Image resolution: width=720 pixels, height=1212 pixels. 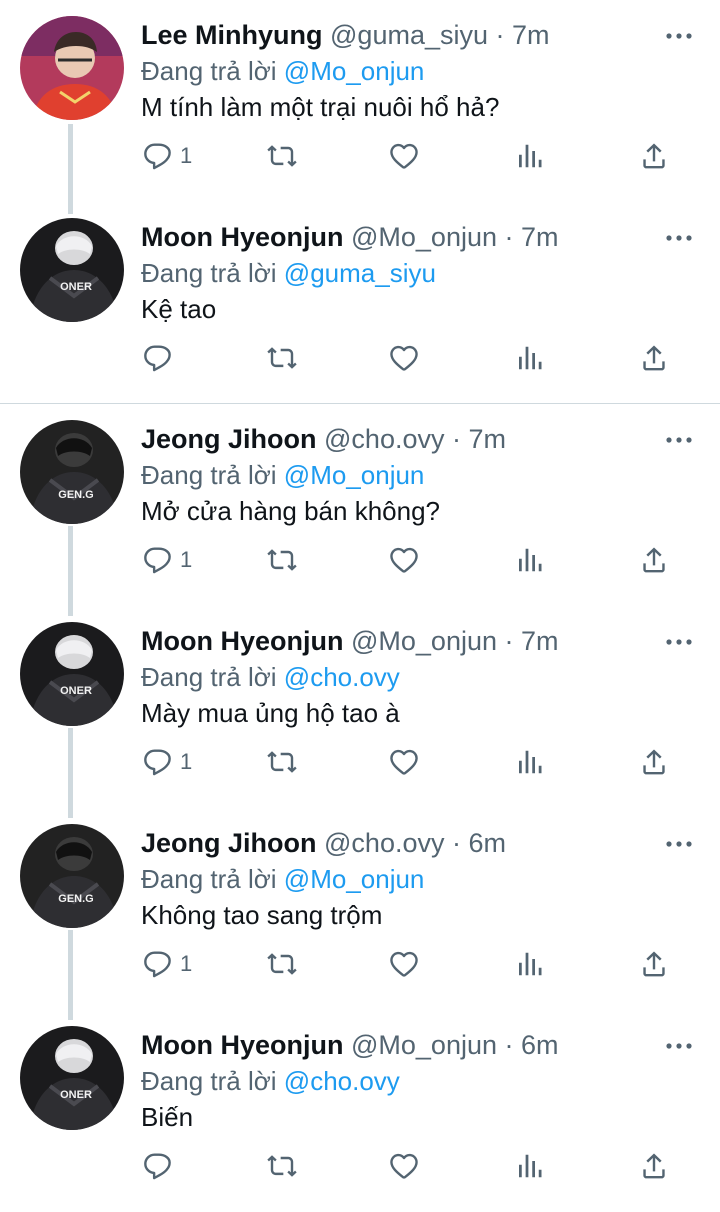 I want to click on tweet-text: Kệ tao, so click(x=179, y=309).